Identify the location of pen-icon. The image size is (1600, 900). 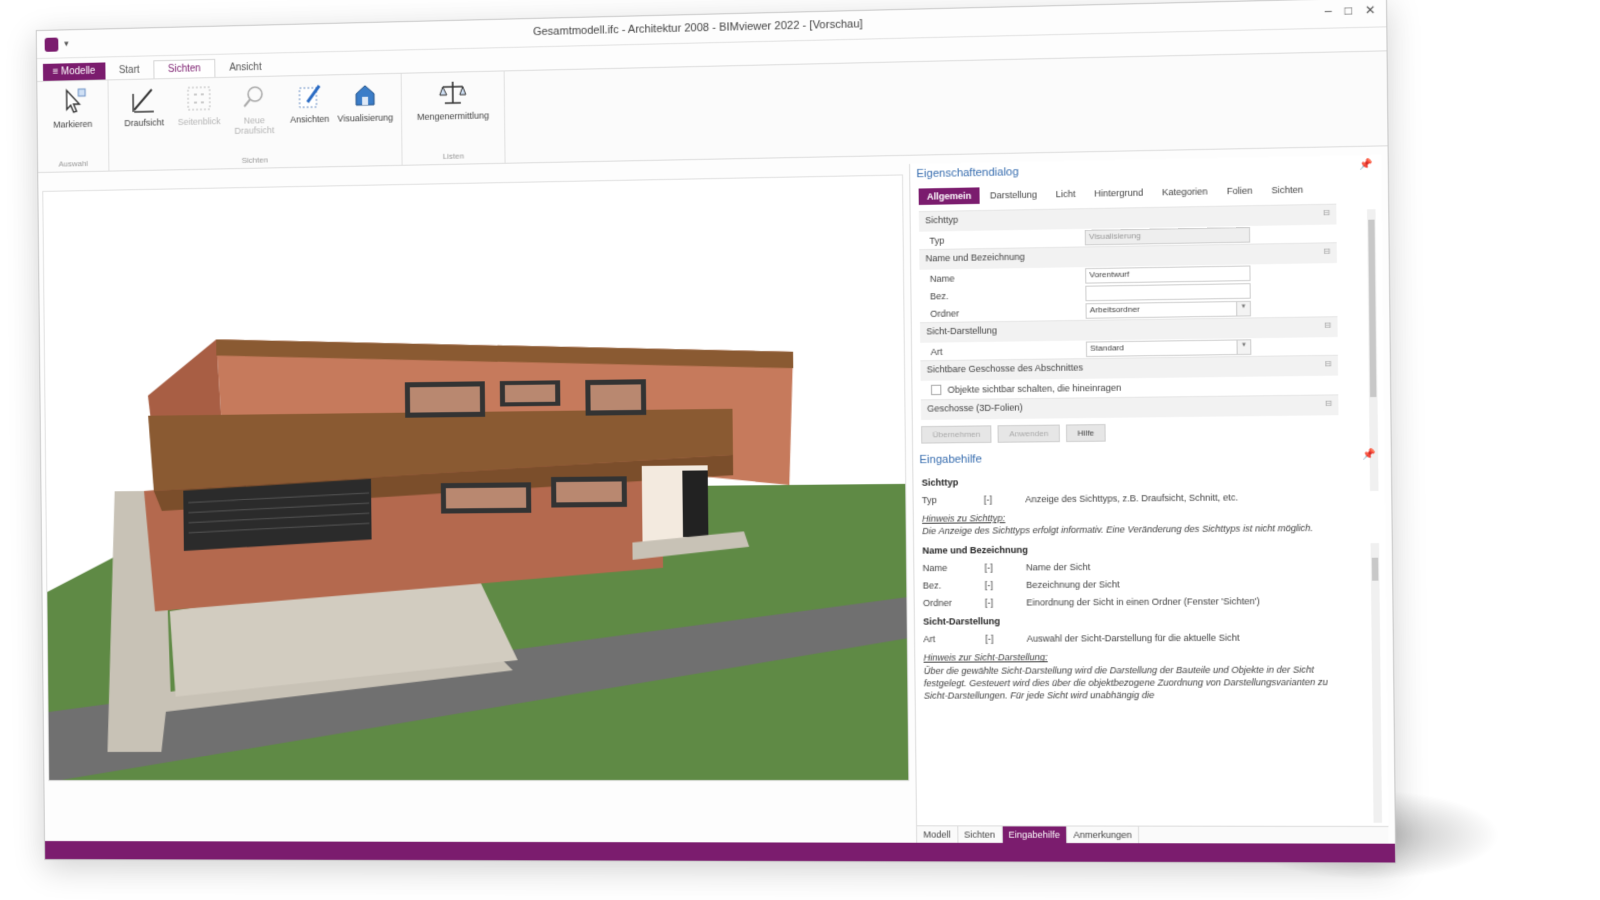
(144, 99).